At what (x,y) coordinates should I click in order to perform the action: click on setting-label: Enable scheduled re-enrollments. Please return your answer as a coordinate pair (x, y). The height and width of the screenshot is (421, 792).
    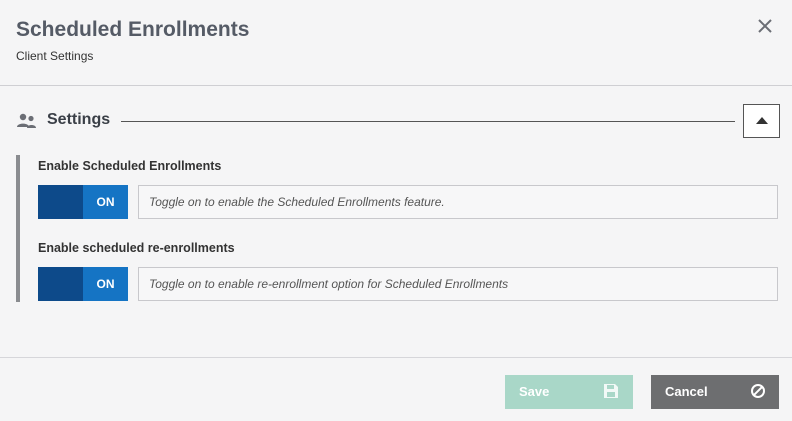
    Looking at the image, I should click on (136, 248).